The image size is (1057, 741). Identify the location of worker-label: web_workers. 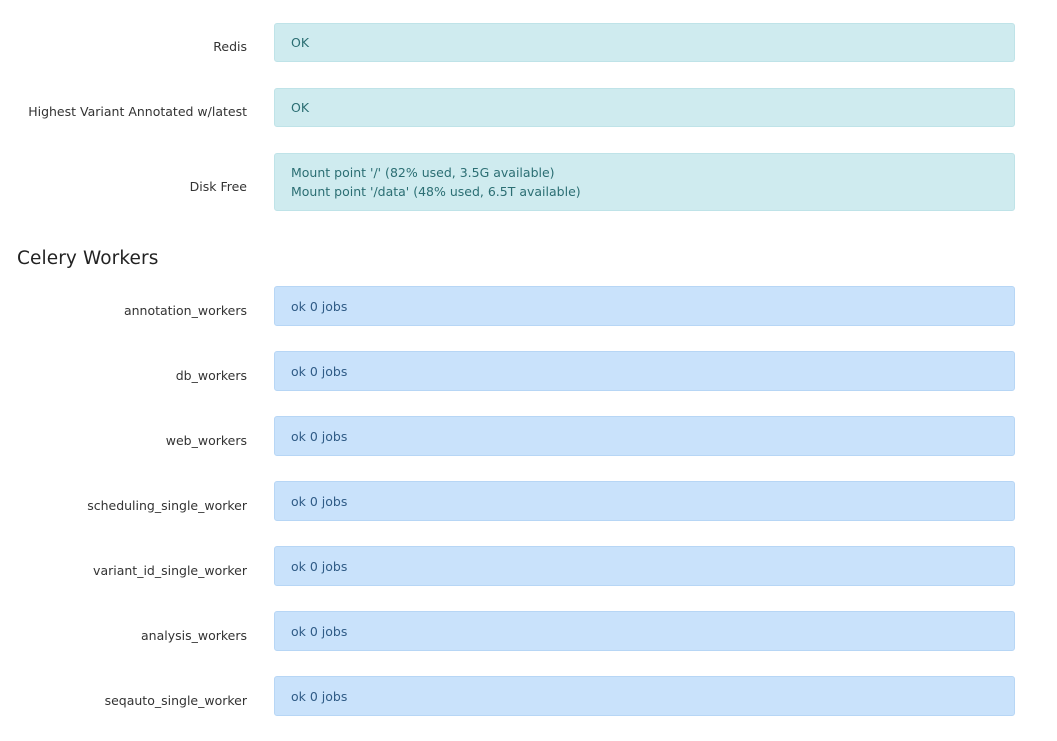
(206, 440).